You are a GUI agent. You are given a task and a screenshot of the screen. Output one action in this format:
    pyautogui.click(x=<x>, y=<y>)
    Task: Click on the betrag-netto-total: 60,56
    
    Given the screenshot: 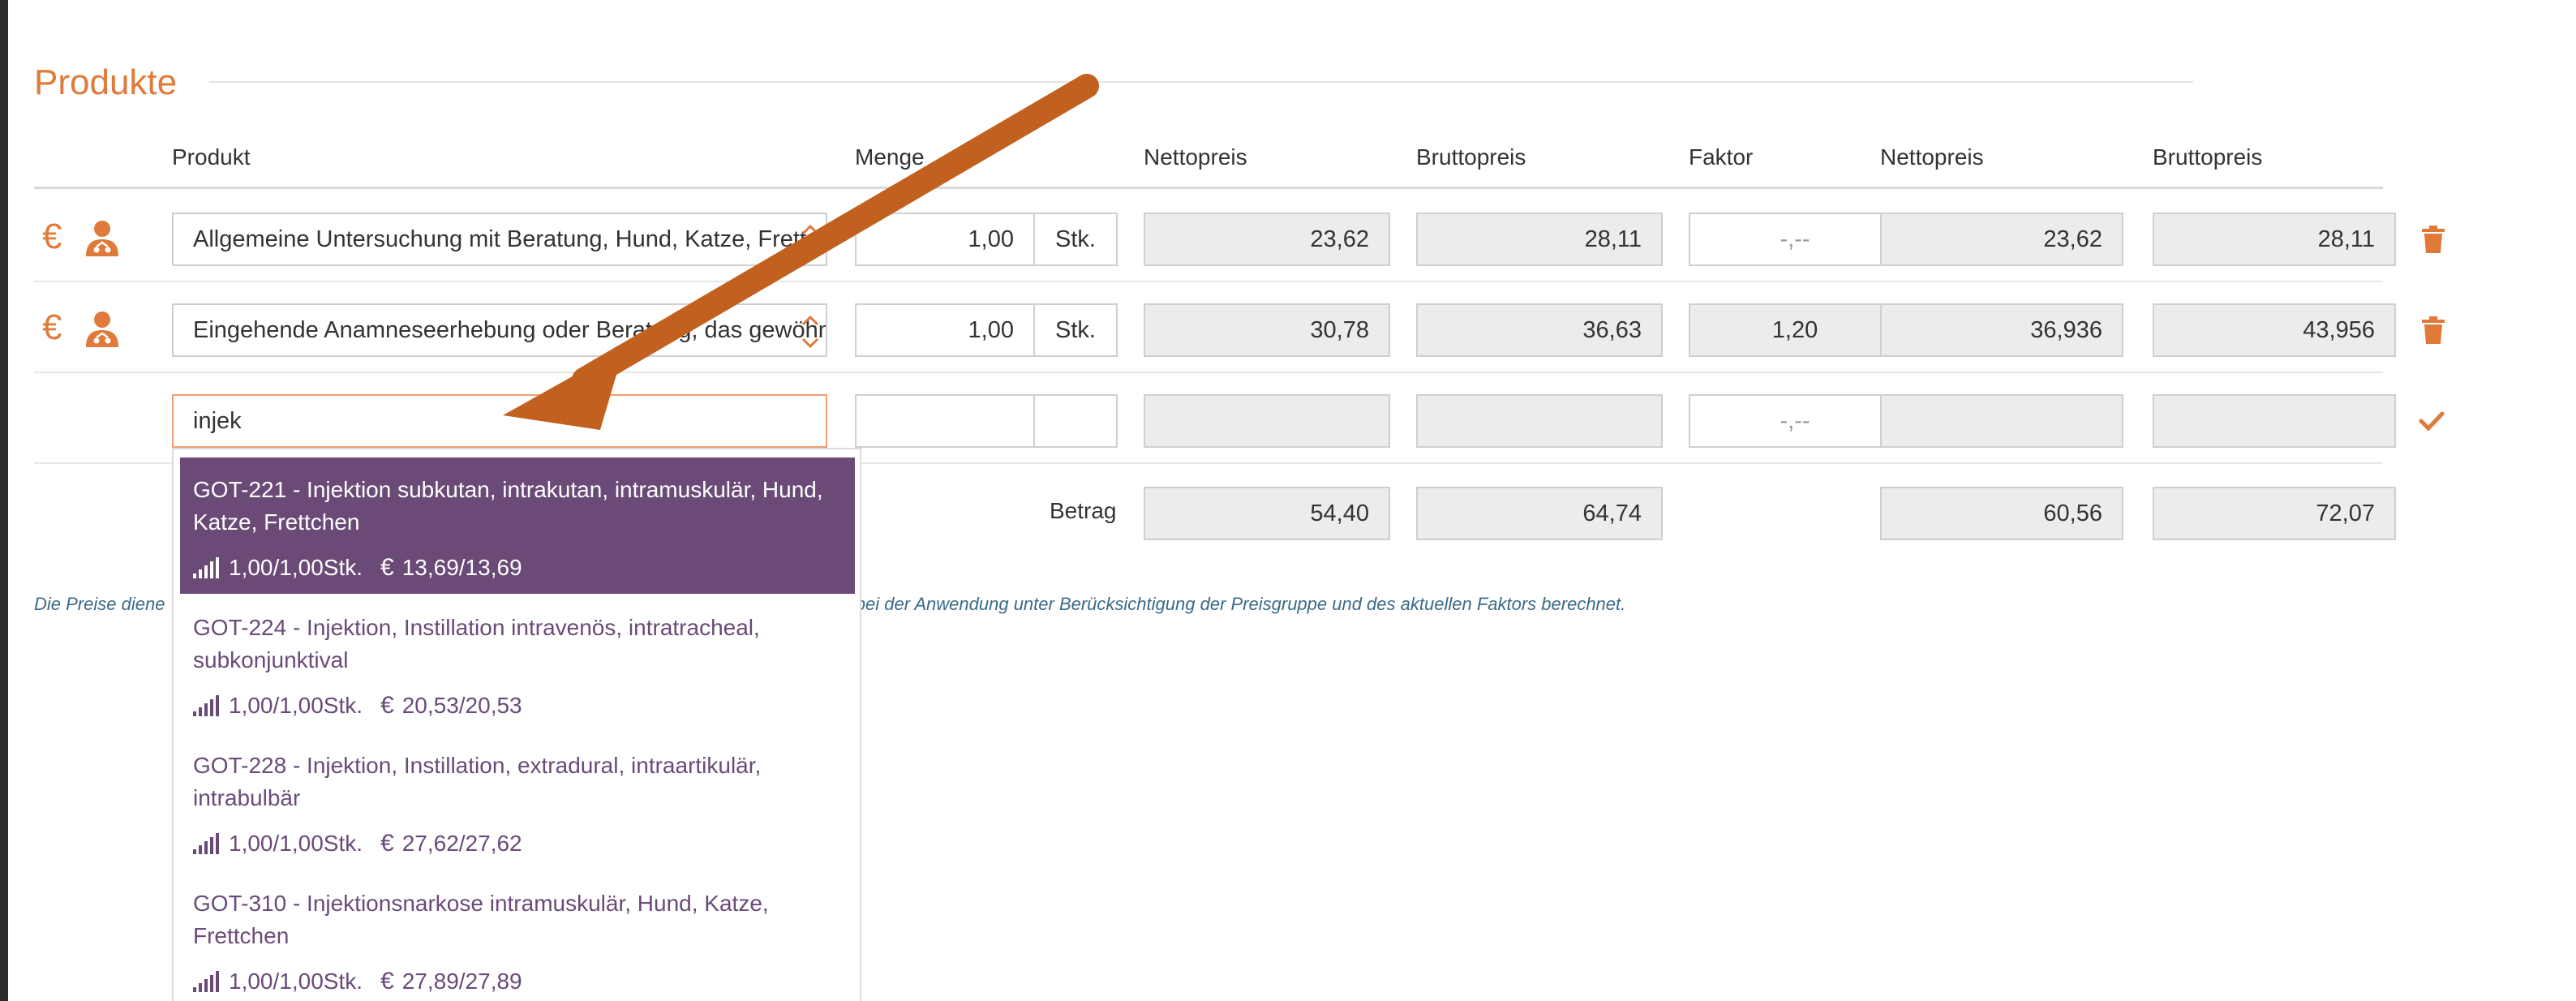 What is the action you would take?
    pyautogui.click(x=2001, y=513)
    